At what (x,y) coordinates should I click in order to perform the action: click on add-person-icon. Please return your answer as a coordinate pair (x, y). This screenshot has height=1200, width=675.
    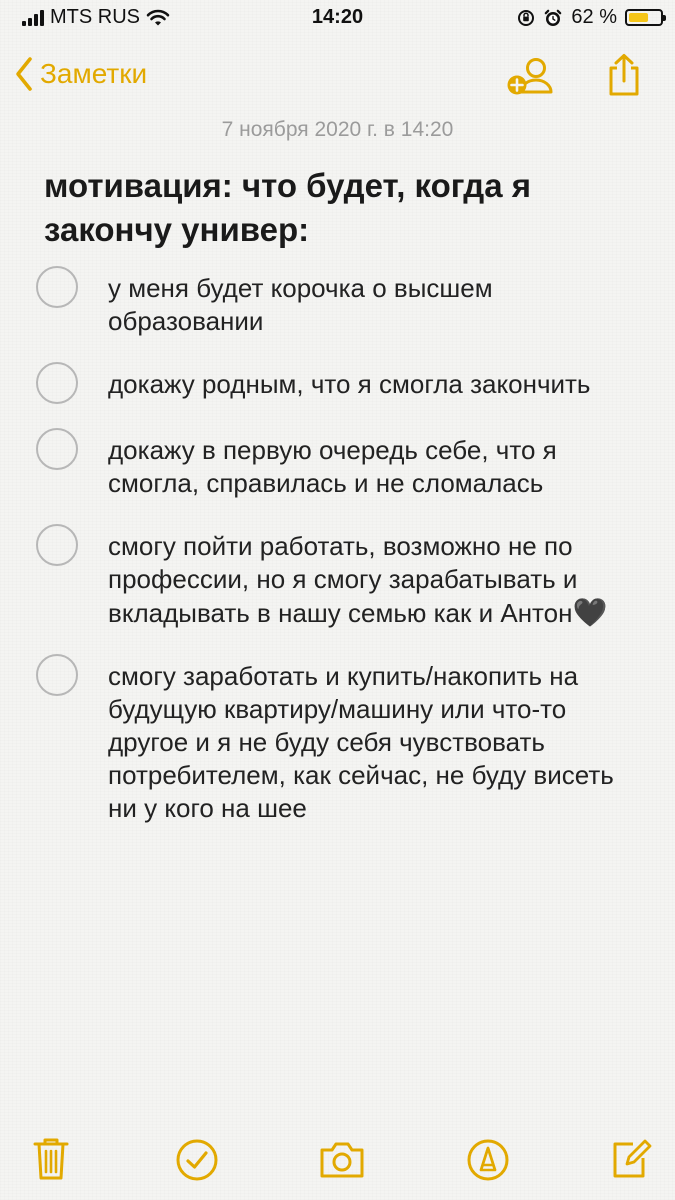
    Looking at the image, I should click on (530, 76).